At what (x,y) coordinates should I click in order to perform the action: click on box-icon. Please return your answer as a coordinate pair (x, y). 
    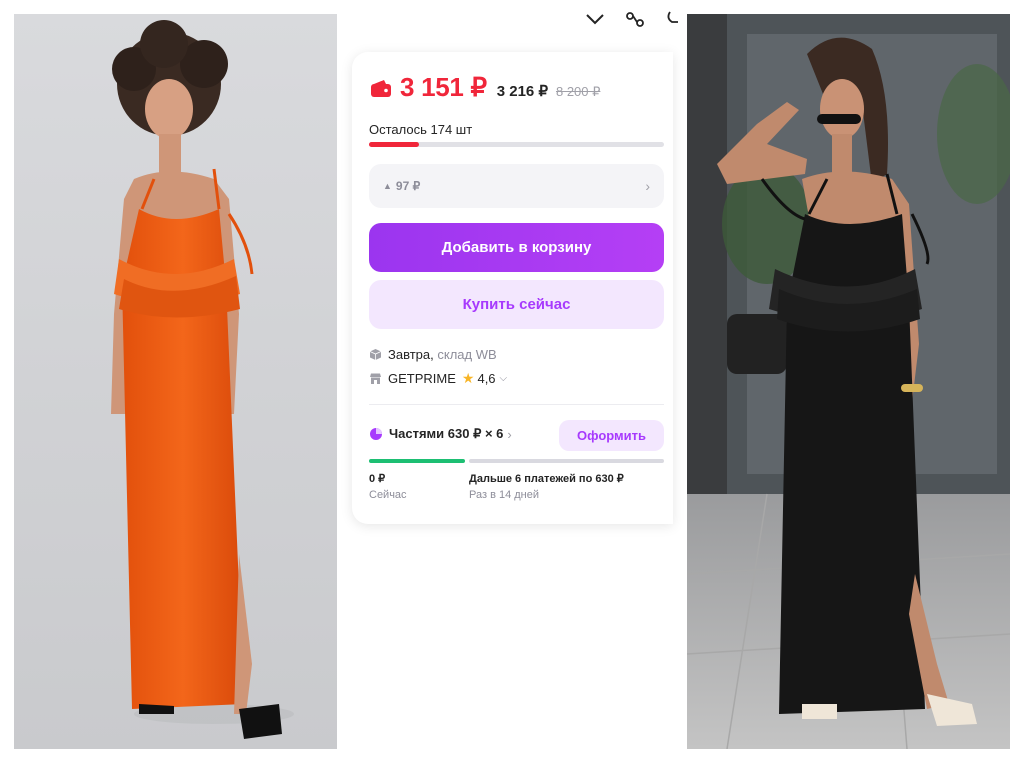
    Looking at the image, I should click on (375, 354).